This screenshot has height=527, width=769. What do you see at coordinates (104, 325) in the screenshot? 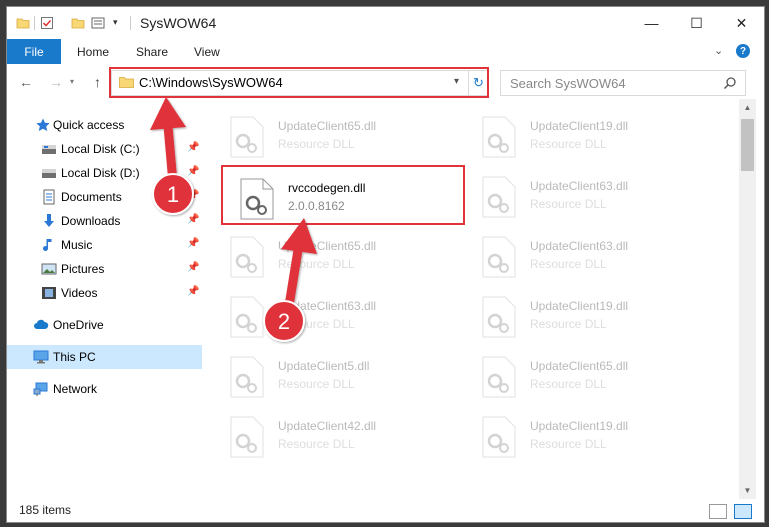
I see `sidebar-item-onedrive: OneDrive` at bounding box center [104, 325].